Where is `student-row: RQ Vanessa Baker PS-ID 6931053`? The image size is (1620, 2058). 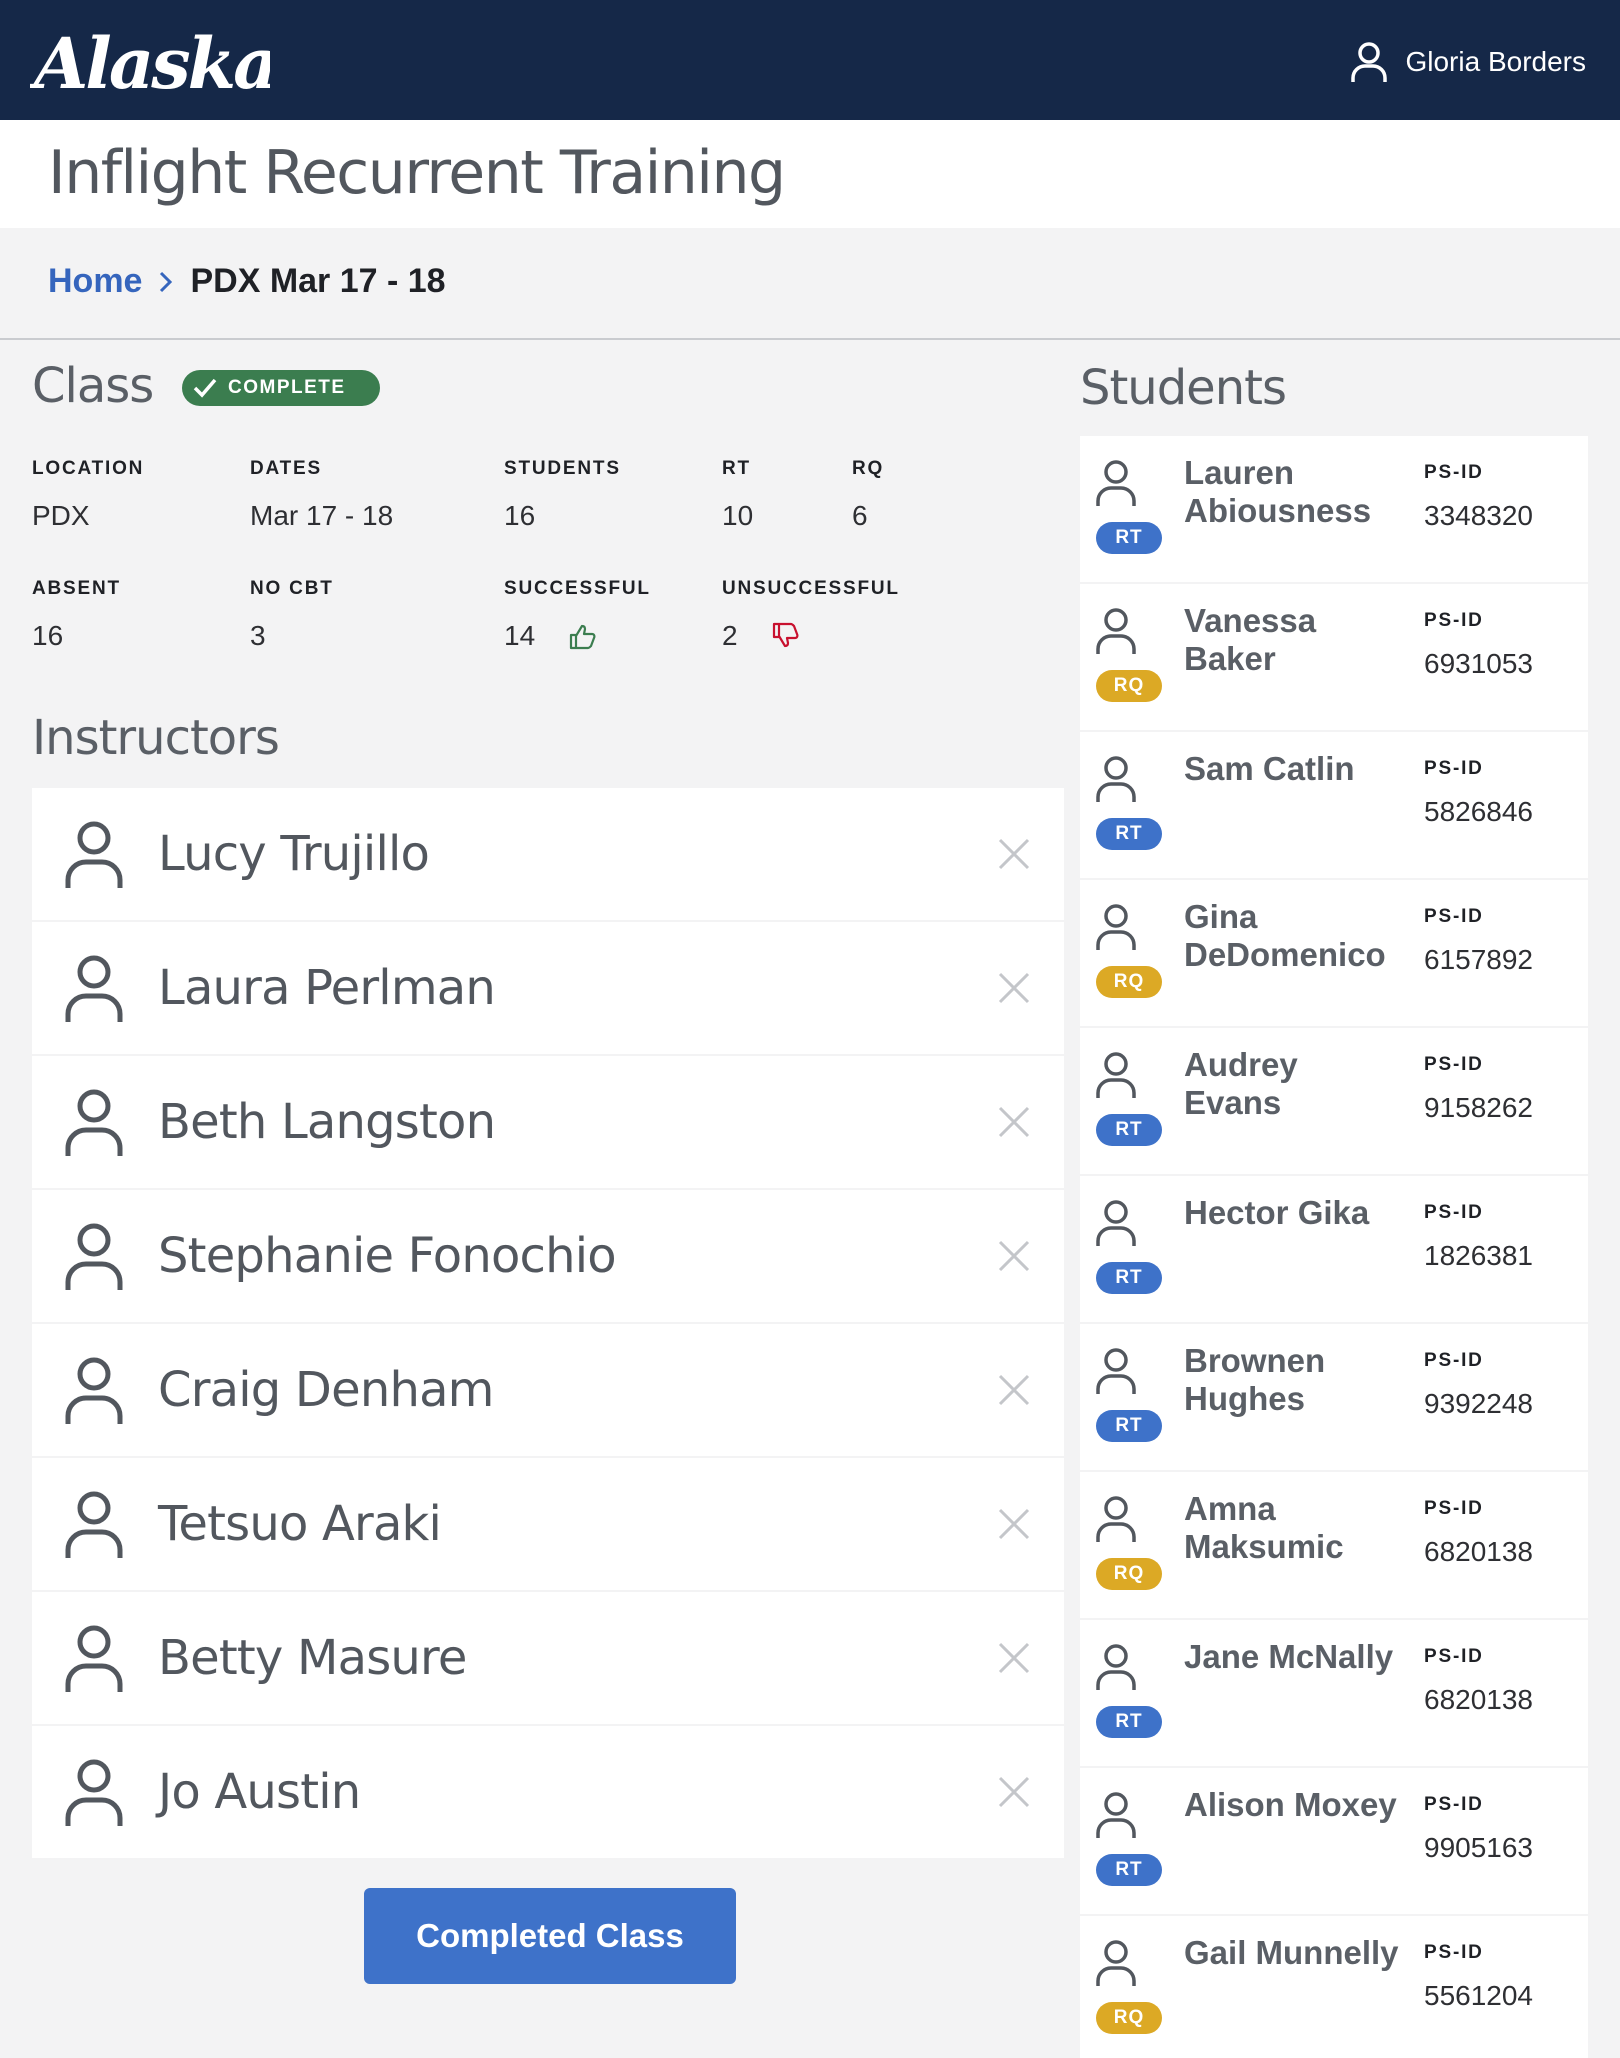
student-row: RQ Vanessa Baker PS-ID 6931053 is located at coordinates (1334, 657).